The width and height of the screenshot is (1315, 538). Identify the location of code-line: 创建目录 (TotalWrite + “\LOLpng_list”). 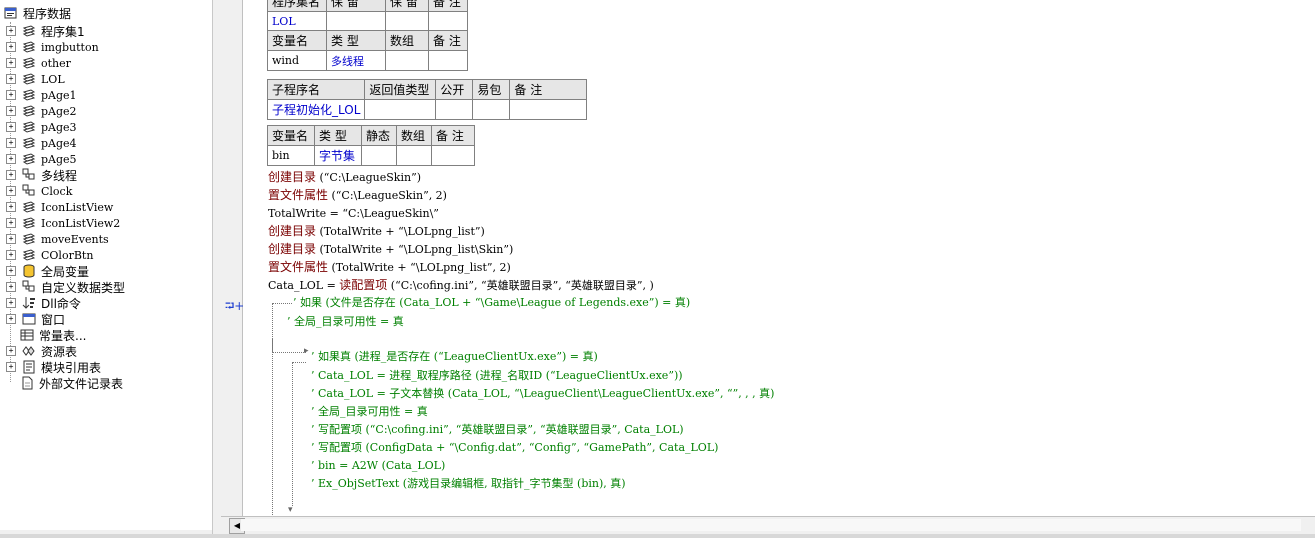
(376, 231).